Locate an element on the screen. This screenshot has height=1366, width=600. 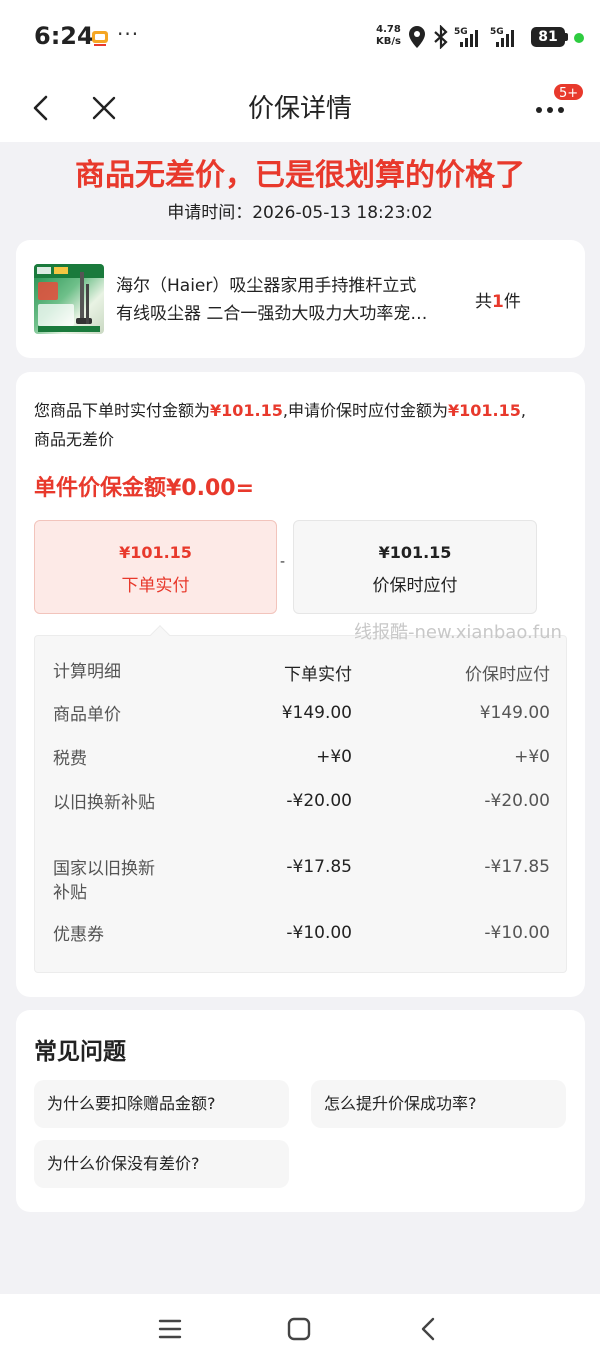
detail-row-paid: -¥17.85 is located at coordinates (319, 867).